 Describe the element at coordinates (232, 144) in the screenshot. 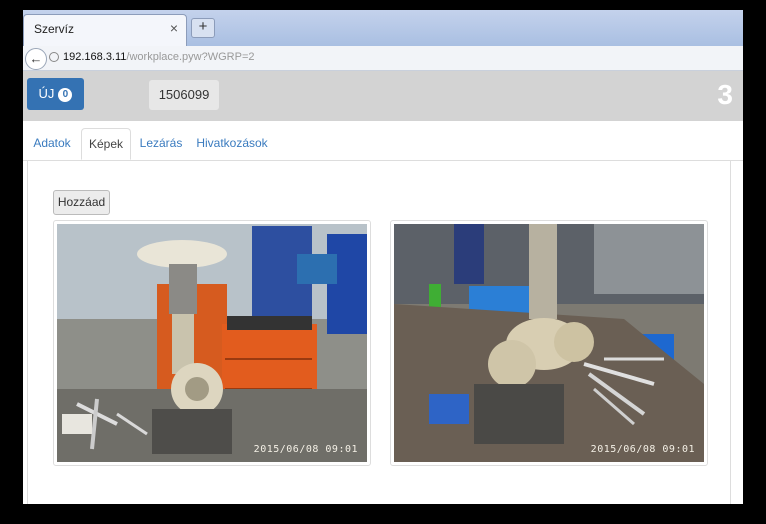

I see `tab-hivatkozasok: Hivatkozások` at that location.